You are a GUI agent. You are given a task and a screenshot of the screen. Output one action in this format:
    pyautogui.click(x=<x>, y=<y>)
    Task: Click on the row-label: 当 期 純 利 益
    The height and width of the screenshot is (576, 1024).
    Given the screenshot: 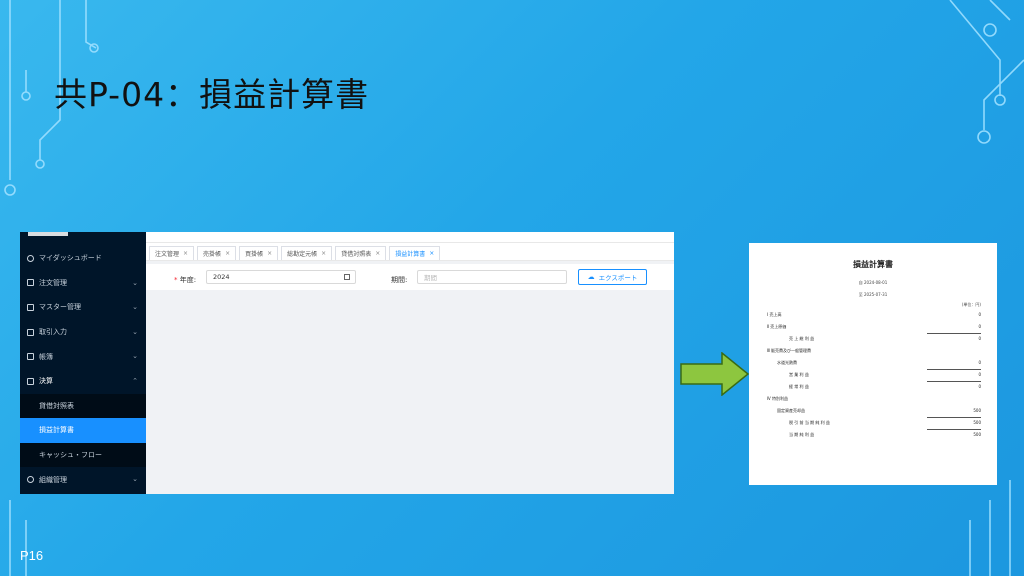 What is the action you would take?
    pyautogui.click(x=802, y=434)
    